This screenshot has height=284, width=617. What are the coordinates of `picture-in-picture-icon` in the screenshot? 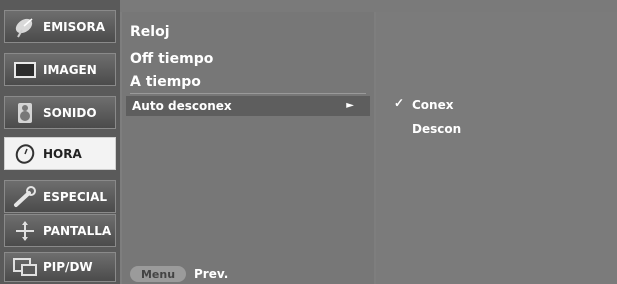 It's located at (25, 267).